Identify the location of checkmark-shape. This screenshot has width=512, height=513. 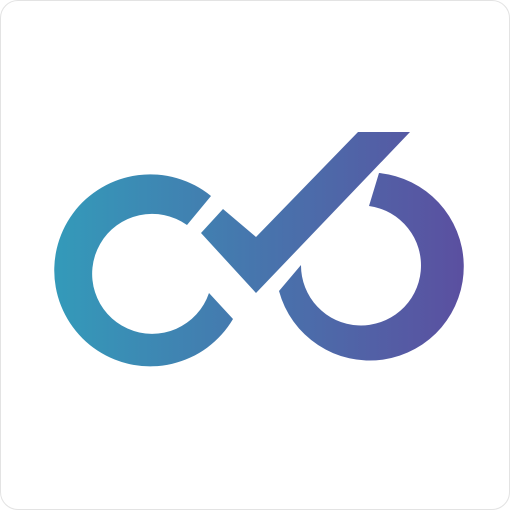
(305, 212).